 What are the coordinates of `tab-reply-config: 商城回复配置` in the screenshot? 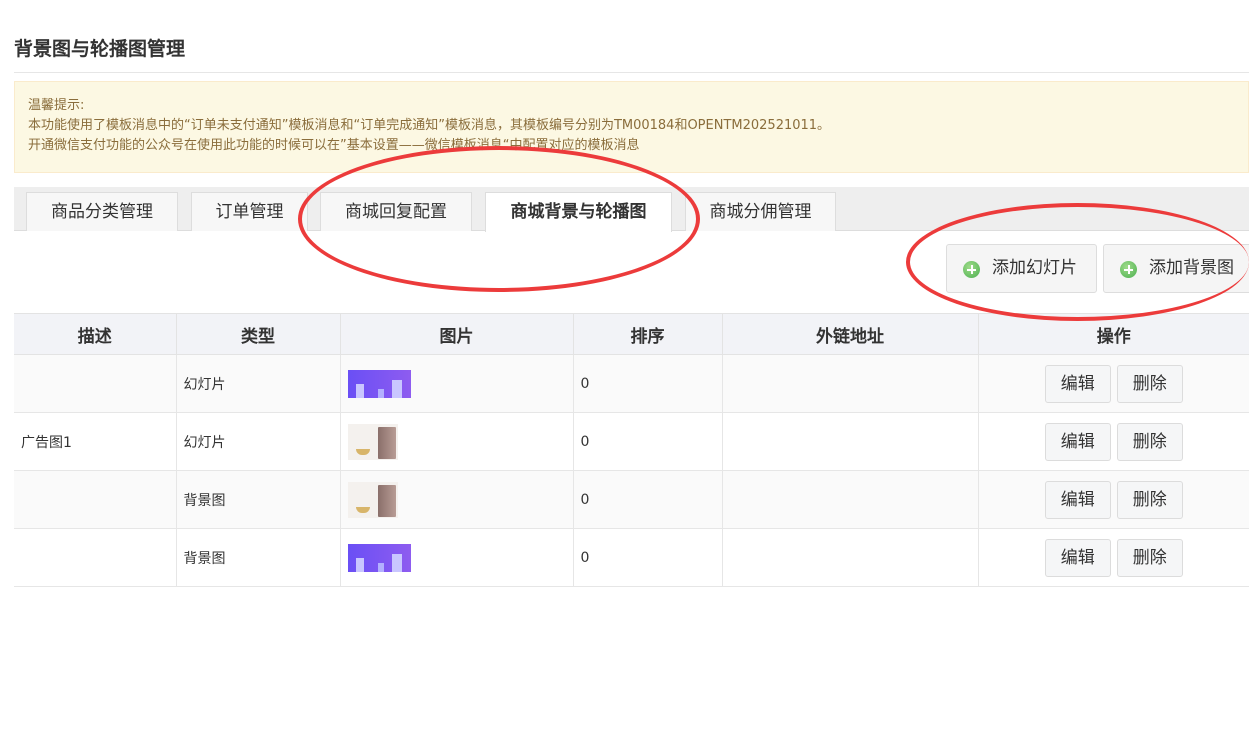 It's located at (396, 211).